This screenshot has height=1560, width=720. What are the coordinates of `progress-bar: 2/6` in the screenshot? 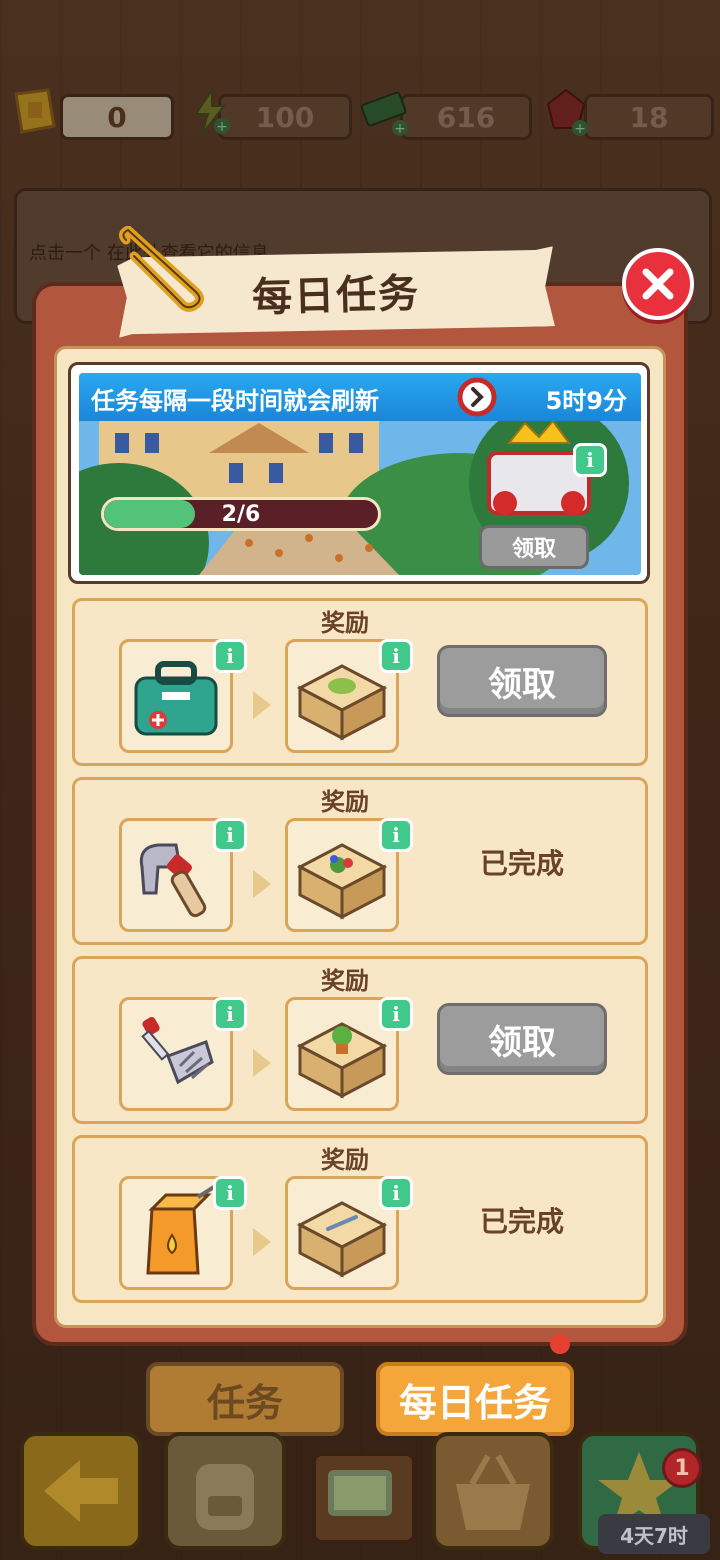 It's located at (241, 514).